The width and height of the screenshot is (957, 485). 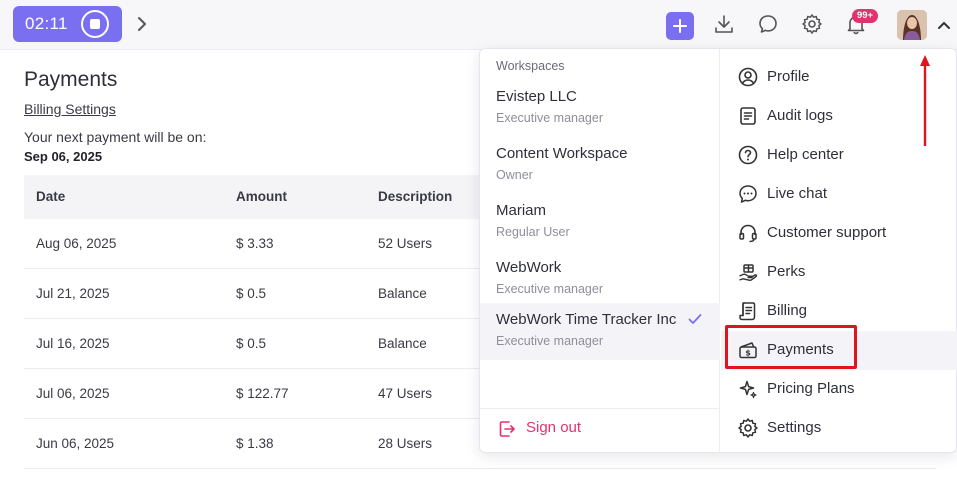 I want to click on check-icon, so click(x=695, y=319).